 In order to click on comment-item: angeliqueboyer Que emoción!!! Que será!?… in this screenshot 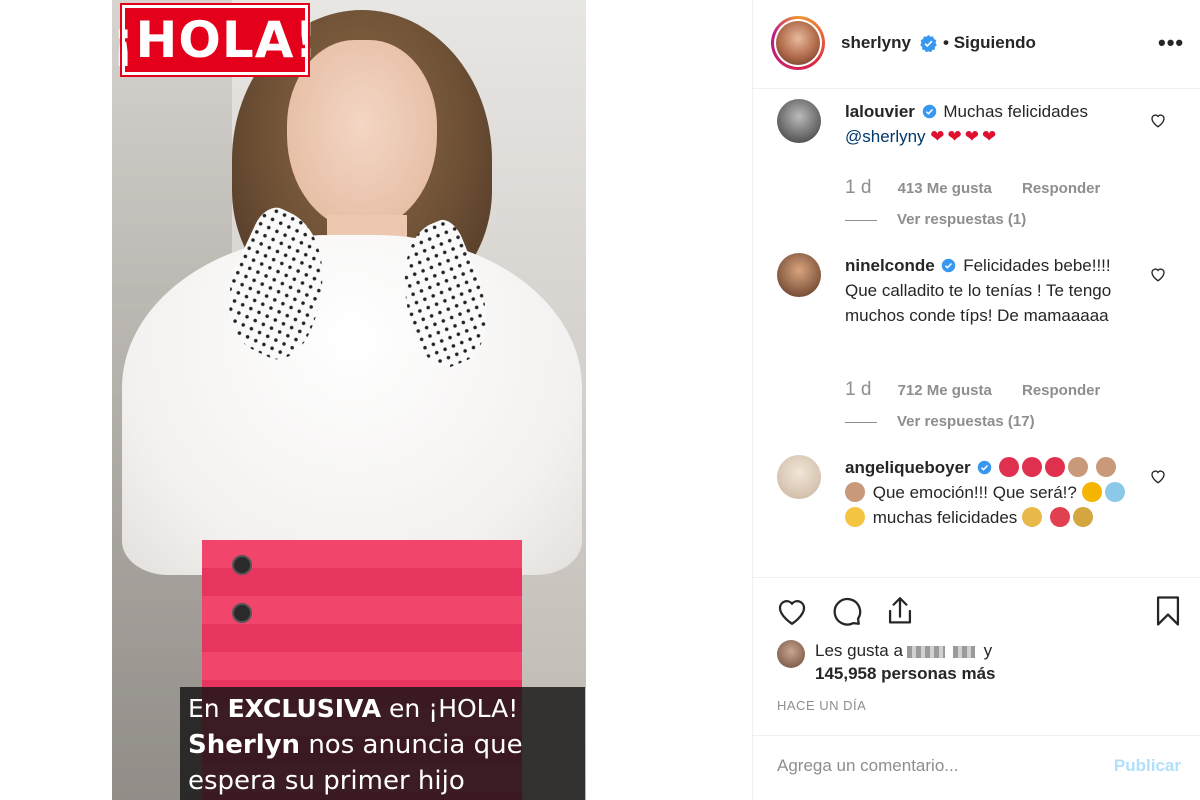, I will do `click(982, 510)`.